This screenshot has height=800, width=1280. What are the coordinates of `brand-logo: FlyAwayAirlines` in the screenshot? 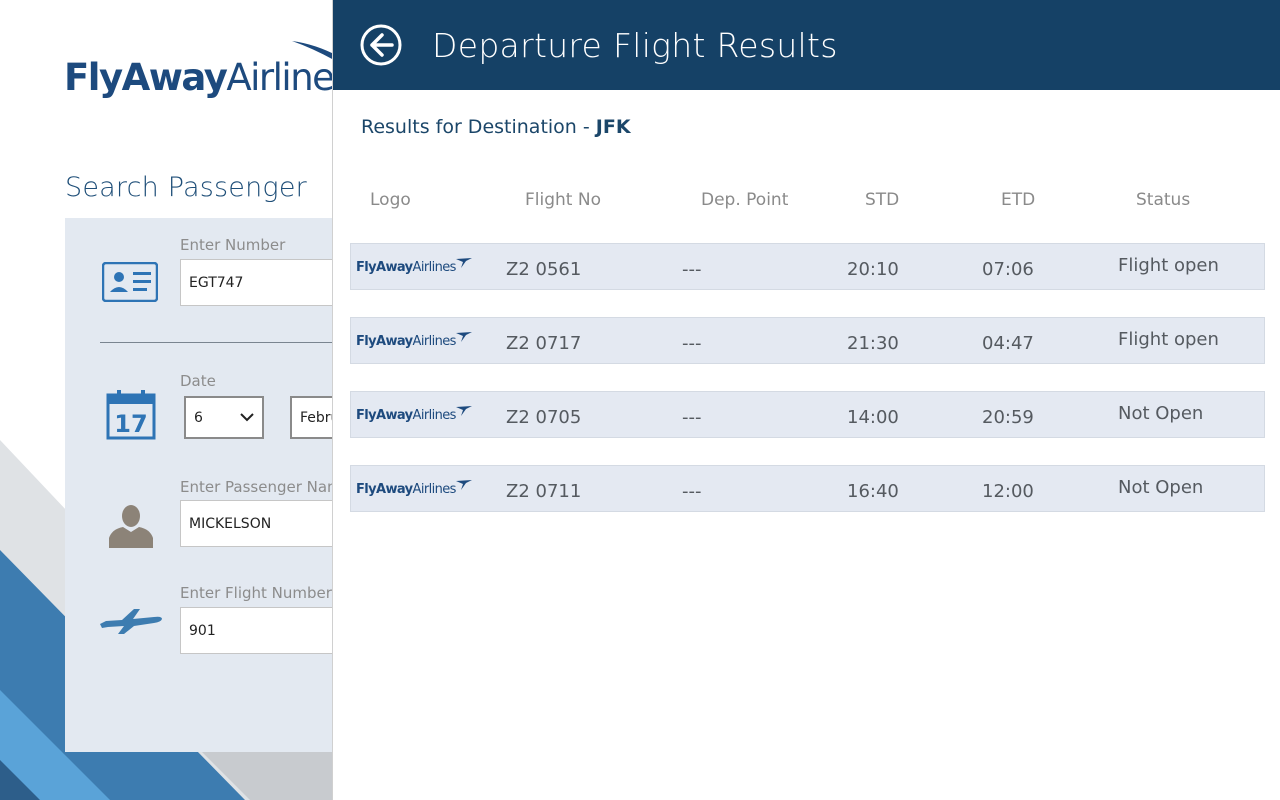 It's located at (209, 73).